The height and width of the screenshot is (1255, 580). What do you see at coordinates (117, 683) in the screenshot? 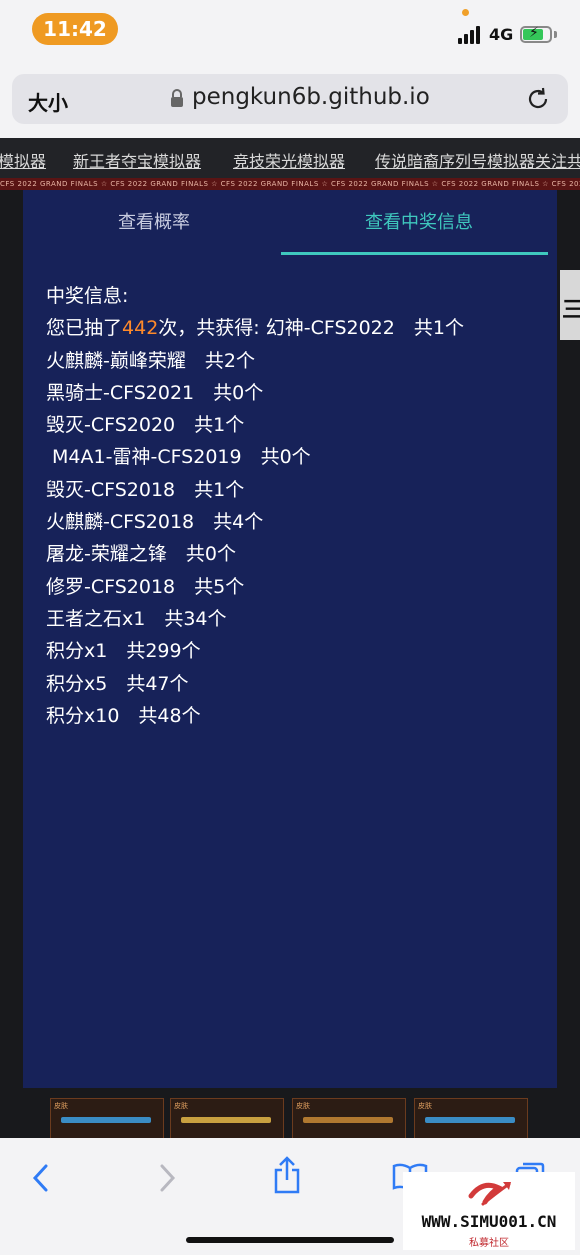
I see `prize-item: 积分x5 共47个` at bounding box center [117, 683].